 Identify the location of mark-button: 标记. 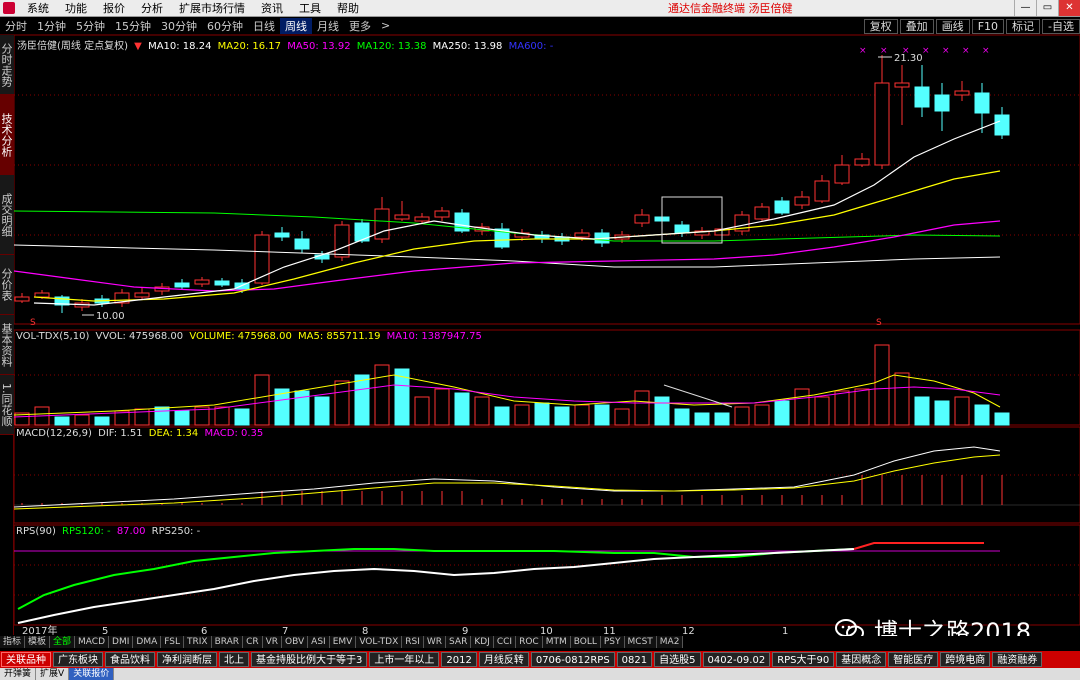
(1023, 26).